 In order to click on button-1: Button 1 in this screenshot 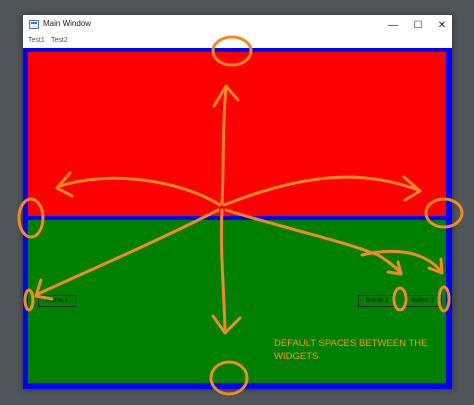, I will do `click(57, 301)`.